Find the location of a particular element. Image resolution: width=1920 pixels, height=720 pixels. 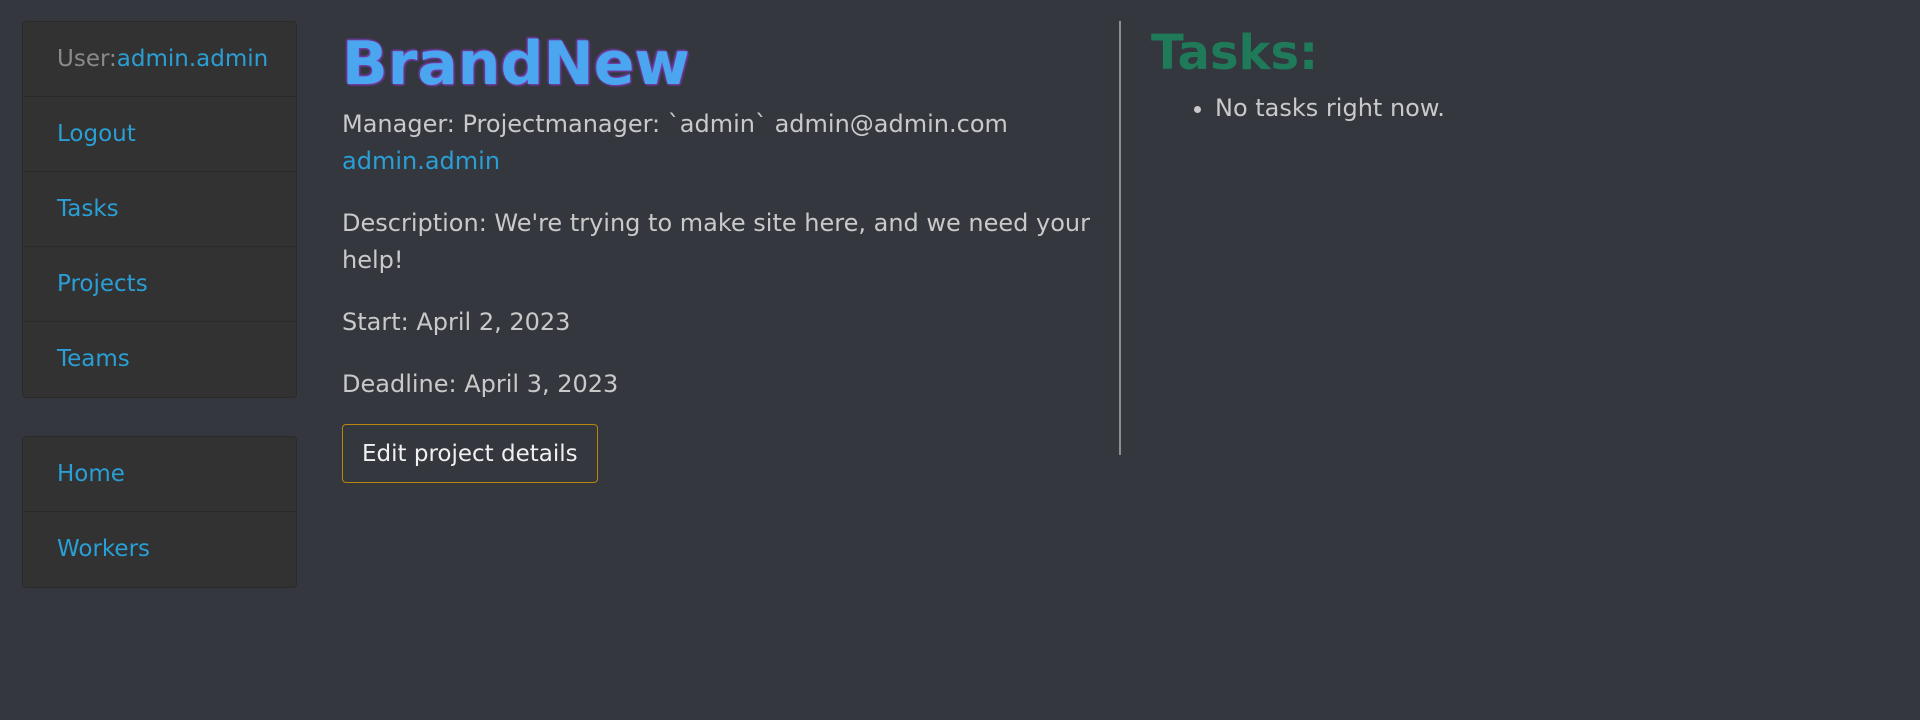

username-link: admin.admin is located at coordinates (192, 59).